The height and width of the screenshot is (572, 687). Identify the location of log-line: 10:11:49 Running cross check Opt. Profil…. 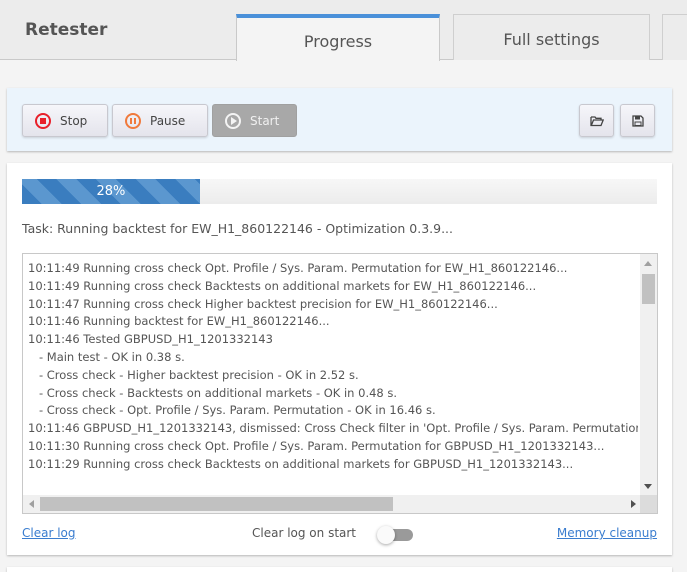
(298, 268).